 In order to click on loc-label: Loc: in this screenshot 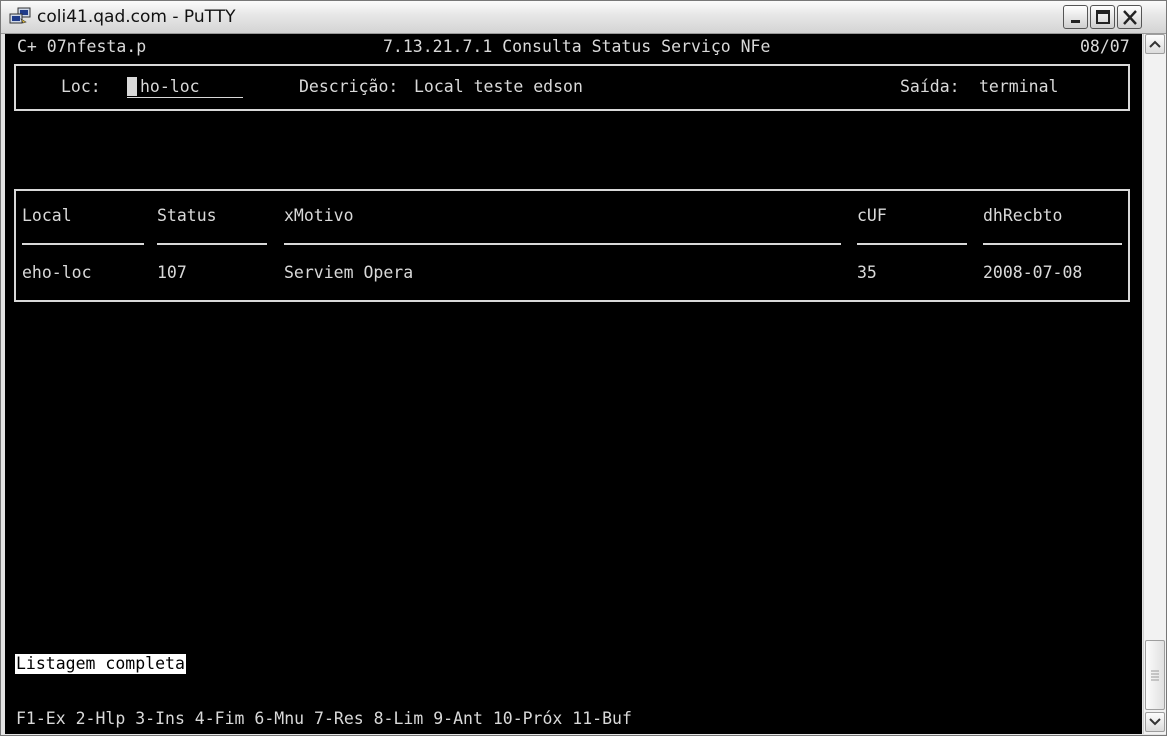, I will do `click(81, 86)`.